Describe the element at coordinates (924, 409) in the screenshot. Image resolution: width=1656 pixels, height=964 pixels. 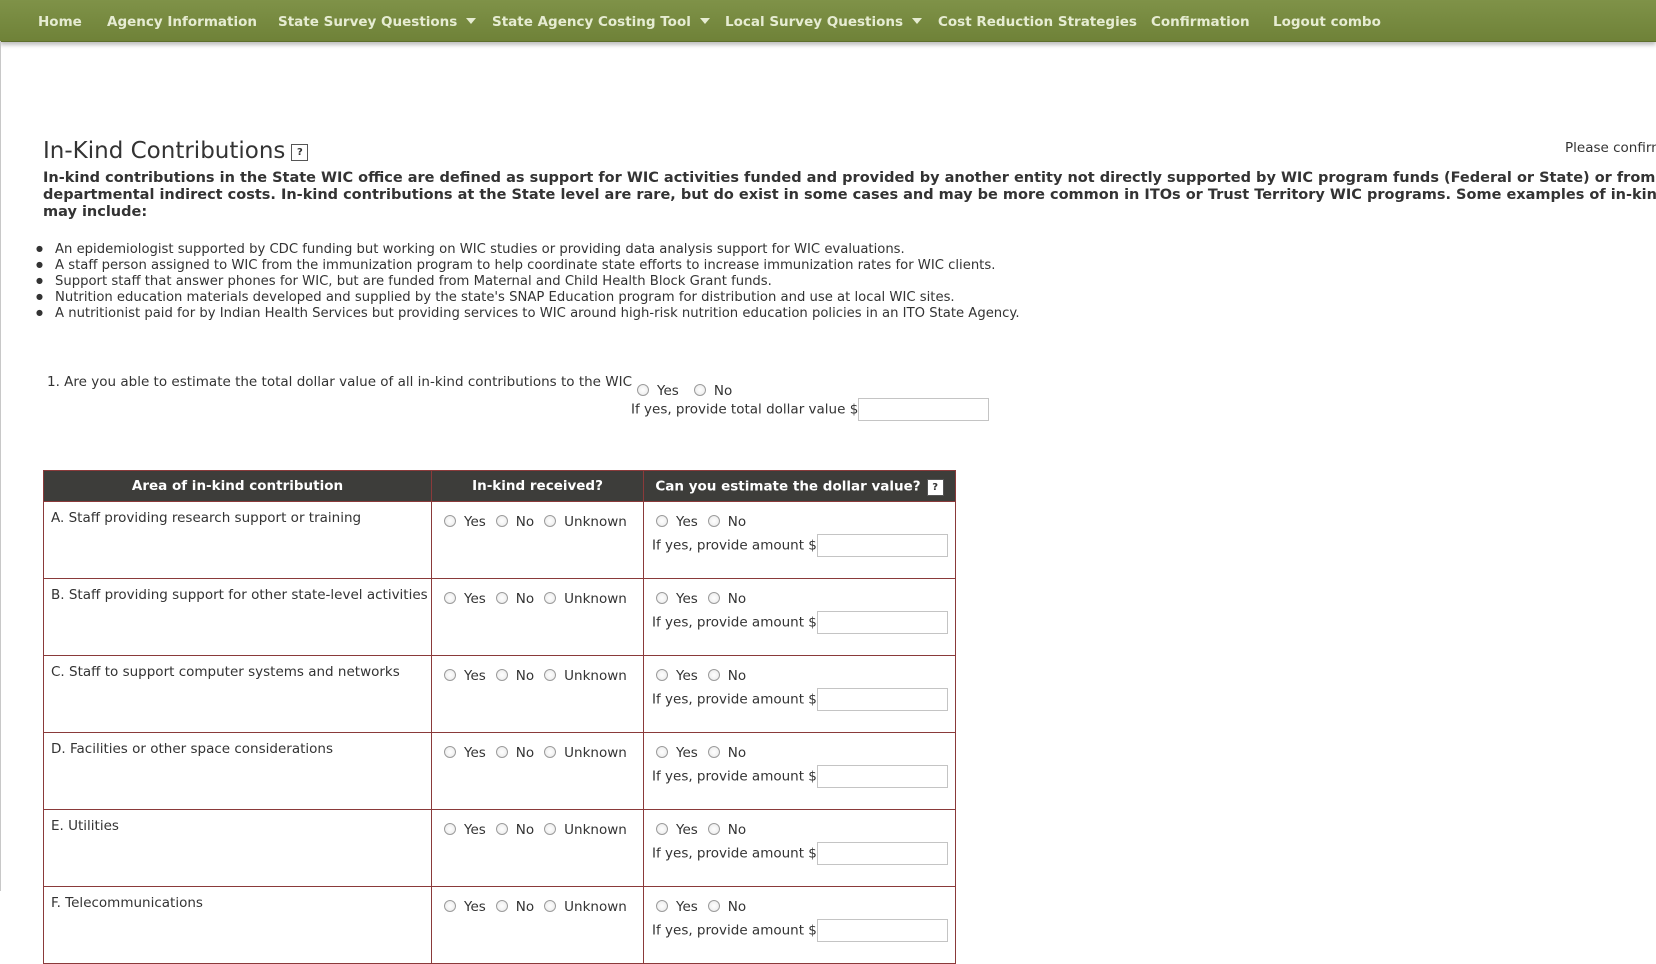
I see `q1-amount-input` at that location.